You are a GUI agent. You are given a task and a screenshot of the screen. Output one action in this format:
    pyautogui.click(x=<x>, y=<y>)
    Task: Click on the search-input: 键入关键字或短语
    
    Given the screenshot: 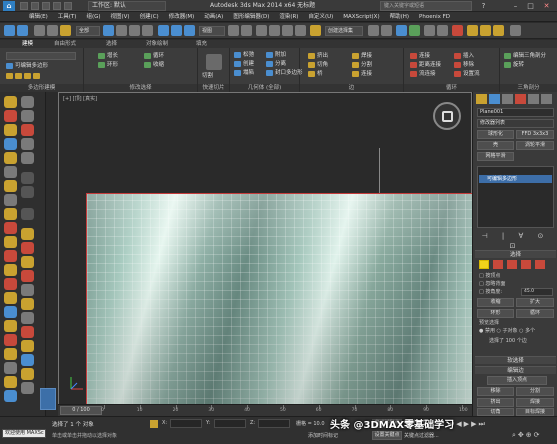 What is the action you would take?
    pyautogui.click(x=426, y=6)
    